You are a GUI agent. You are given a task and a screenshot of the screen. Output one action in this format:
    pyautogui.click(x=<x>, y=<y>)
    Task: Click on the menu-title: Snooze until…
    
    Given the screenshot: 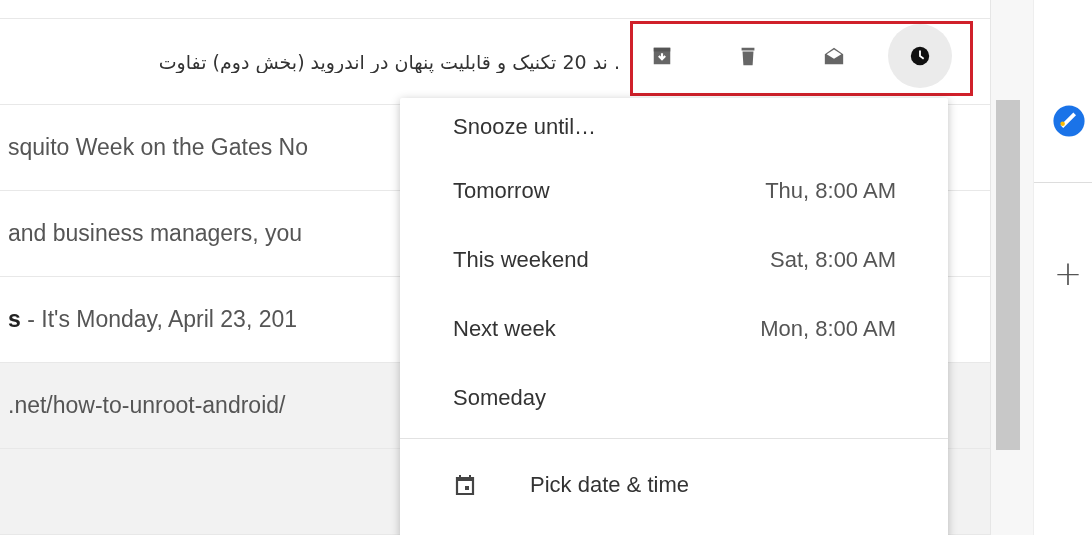 What is the action you would take?
    pyautogui.click(x=525, y=127)
    